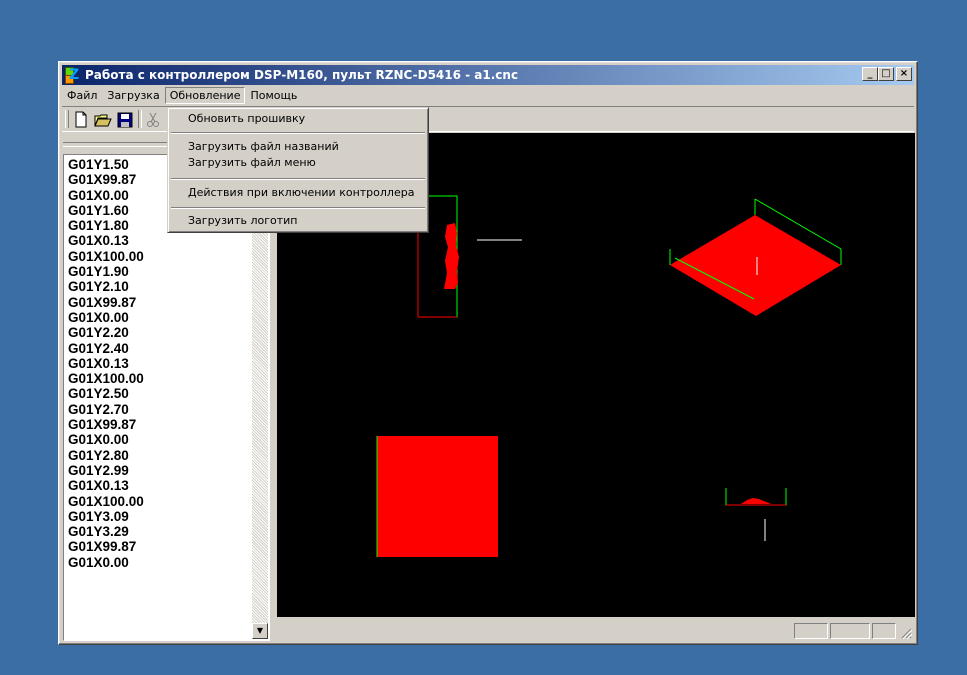 This screenshot has height=675, width=967. What do you see at coordinates (73, 75) in the screenshot?
I see `app-icon: Z` at bounding box center [73, 75].